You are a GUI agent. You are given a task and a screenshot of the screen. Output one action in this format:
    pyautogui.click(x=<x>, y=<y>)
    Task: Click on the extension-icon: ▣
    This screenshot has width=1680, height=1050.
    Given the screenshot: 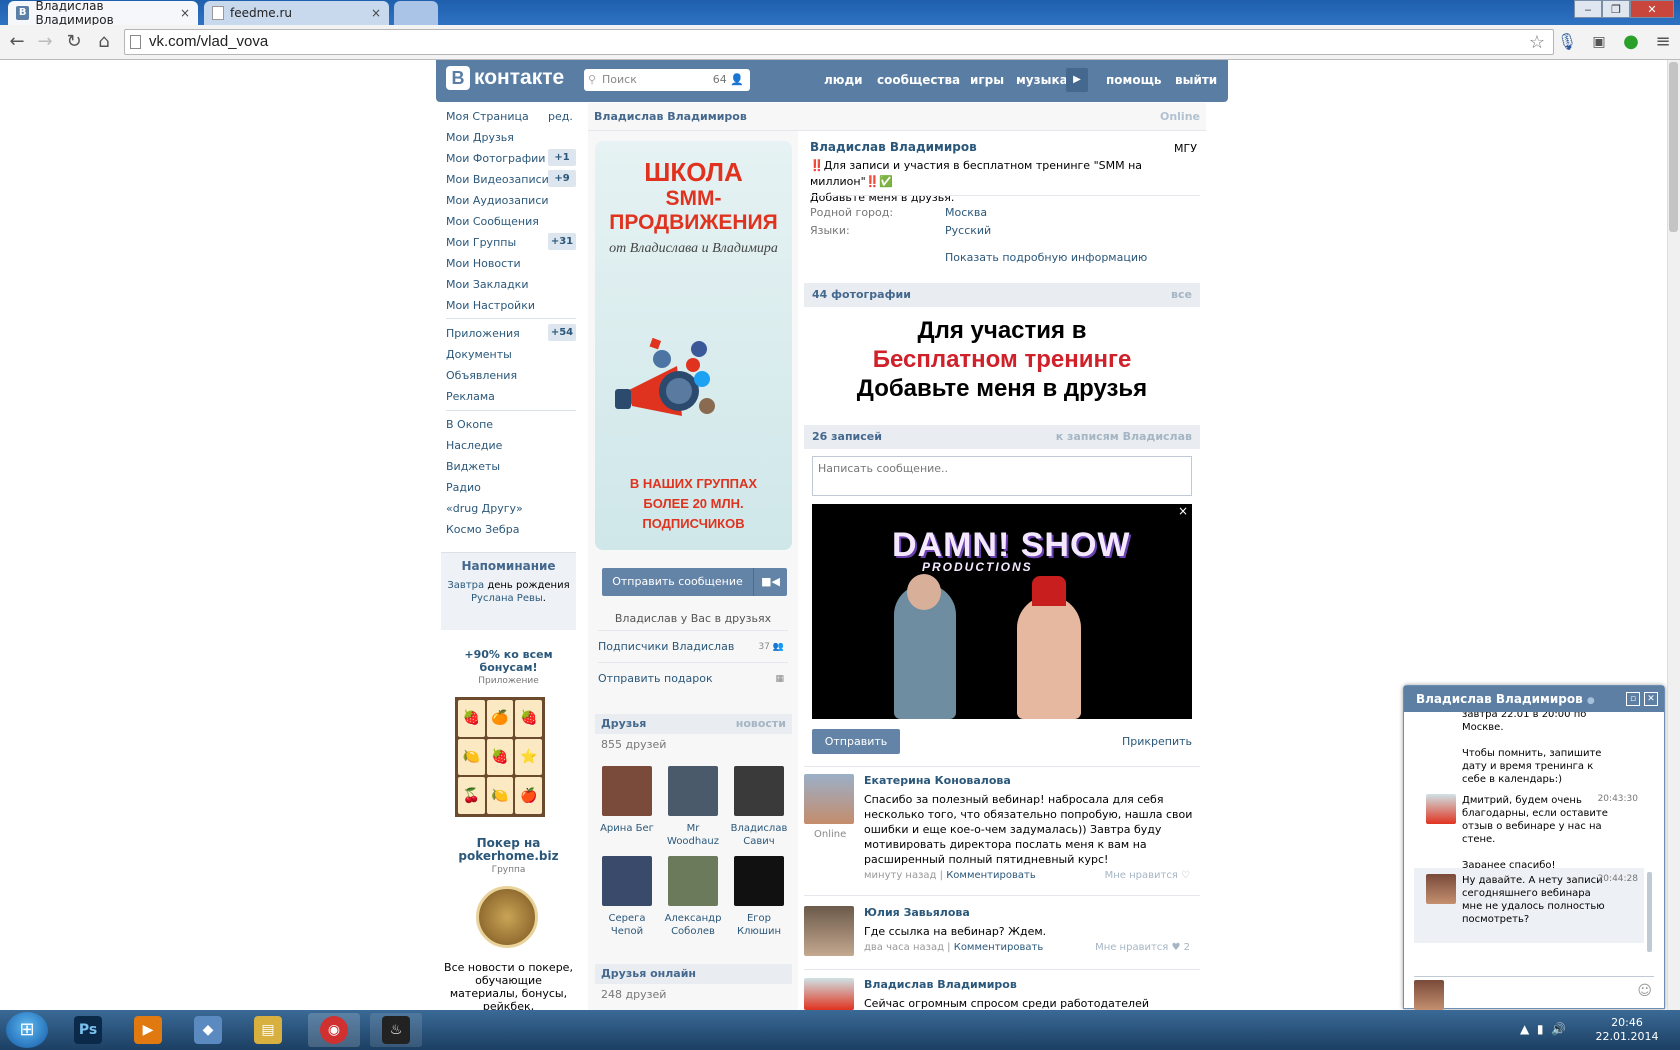 What is the action you would take?
    pyautogui.click(x=1599, y=42)
    